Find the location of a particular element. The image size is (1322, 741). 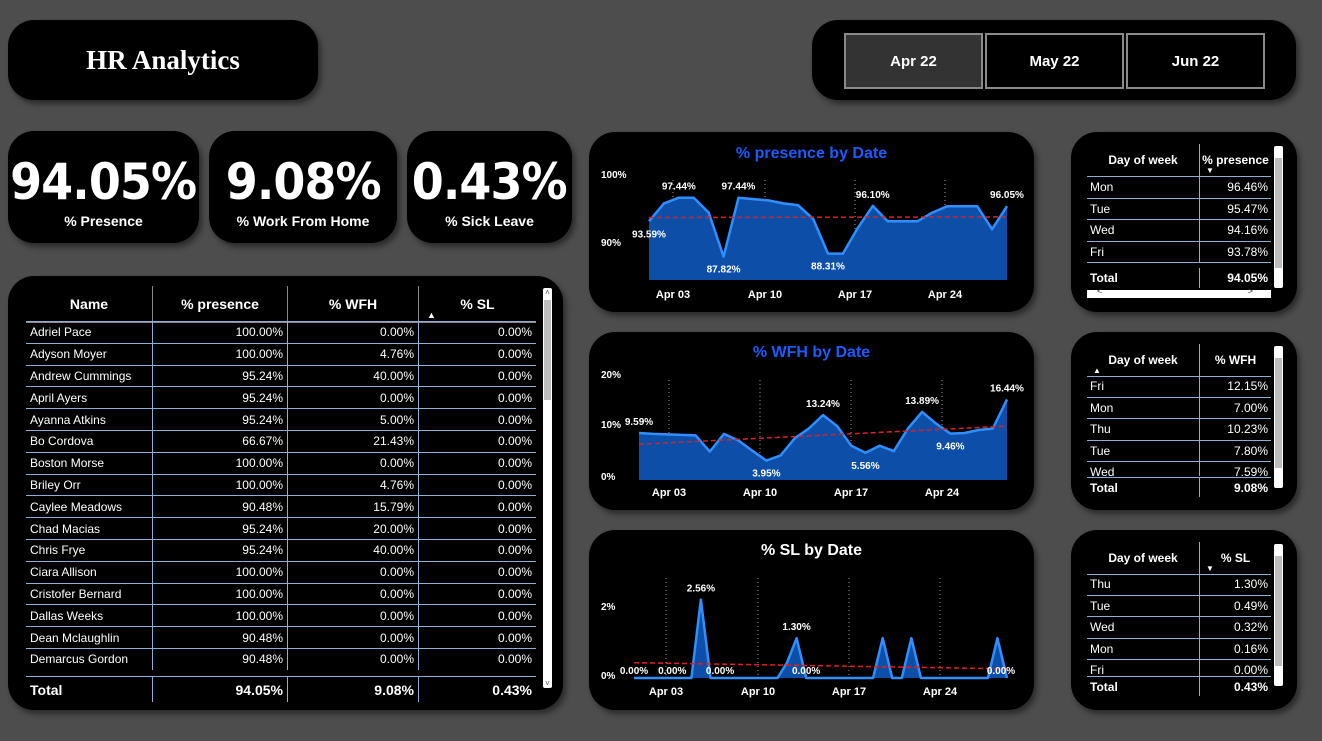

cell-day: Thu is located at coordinates (1143, 429).